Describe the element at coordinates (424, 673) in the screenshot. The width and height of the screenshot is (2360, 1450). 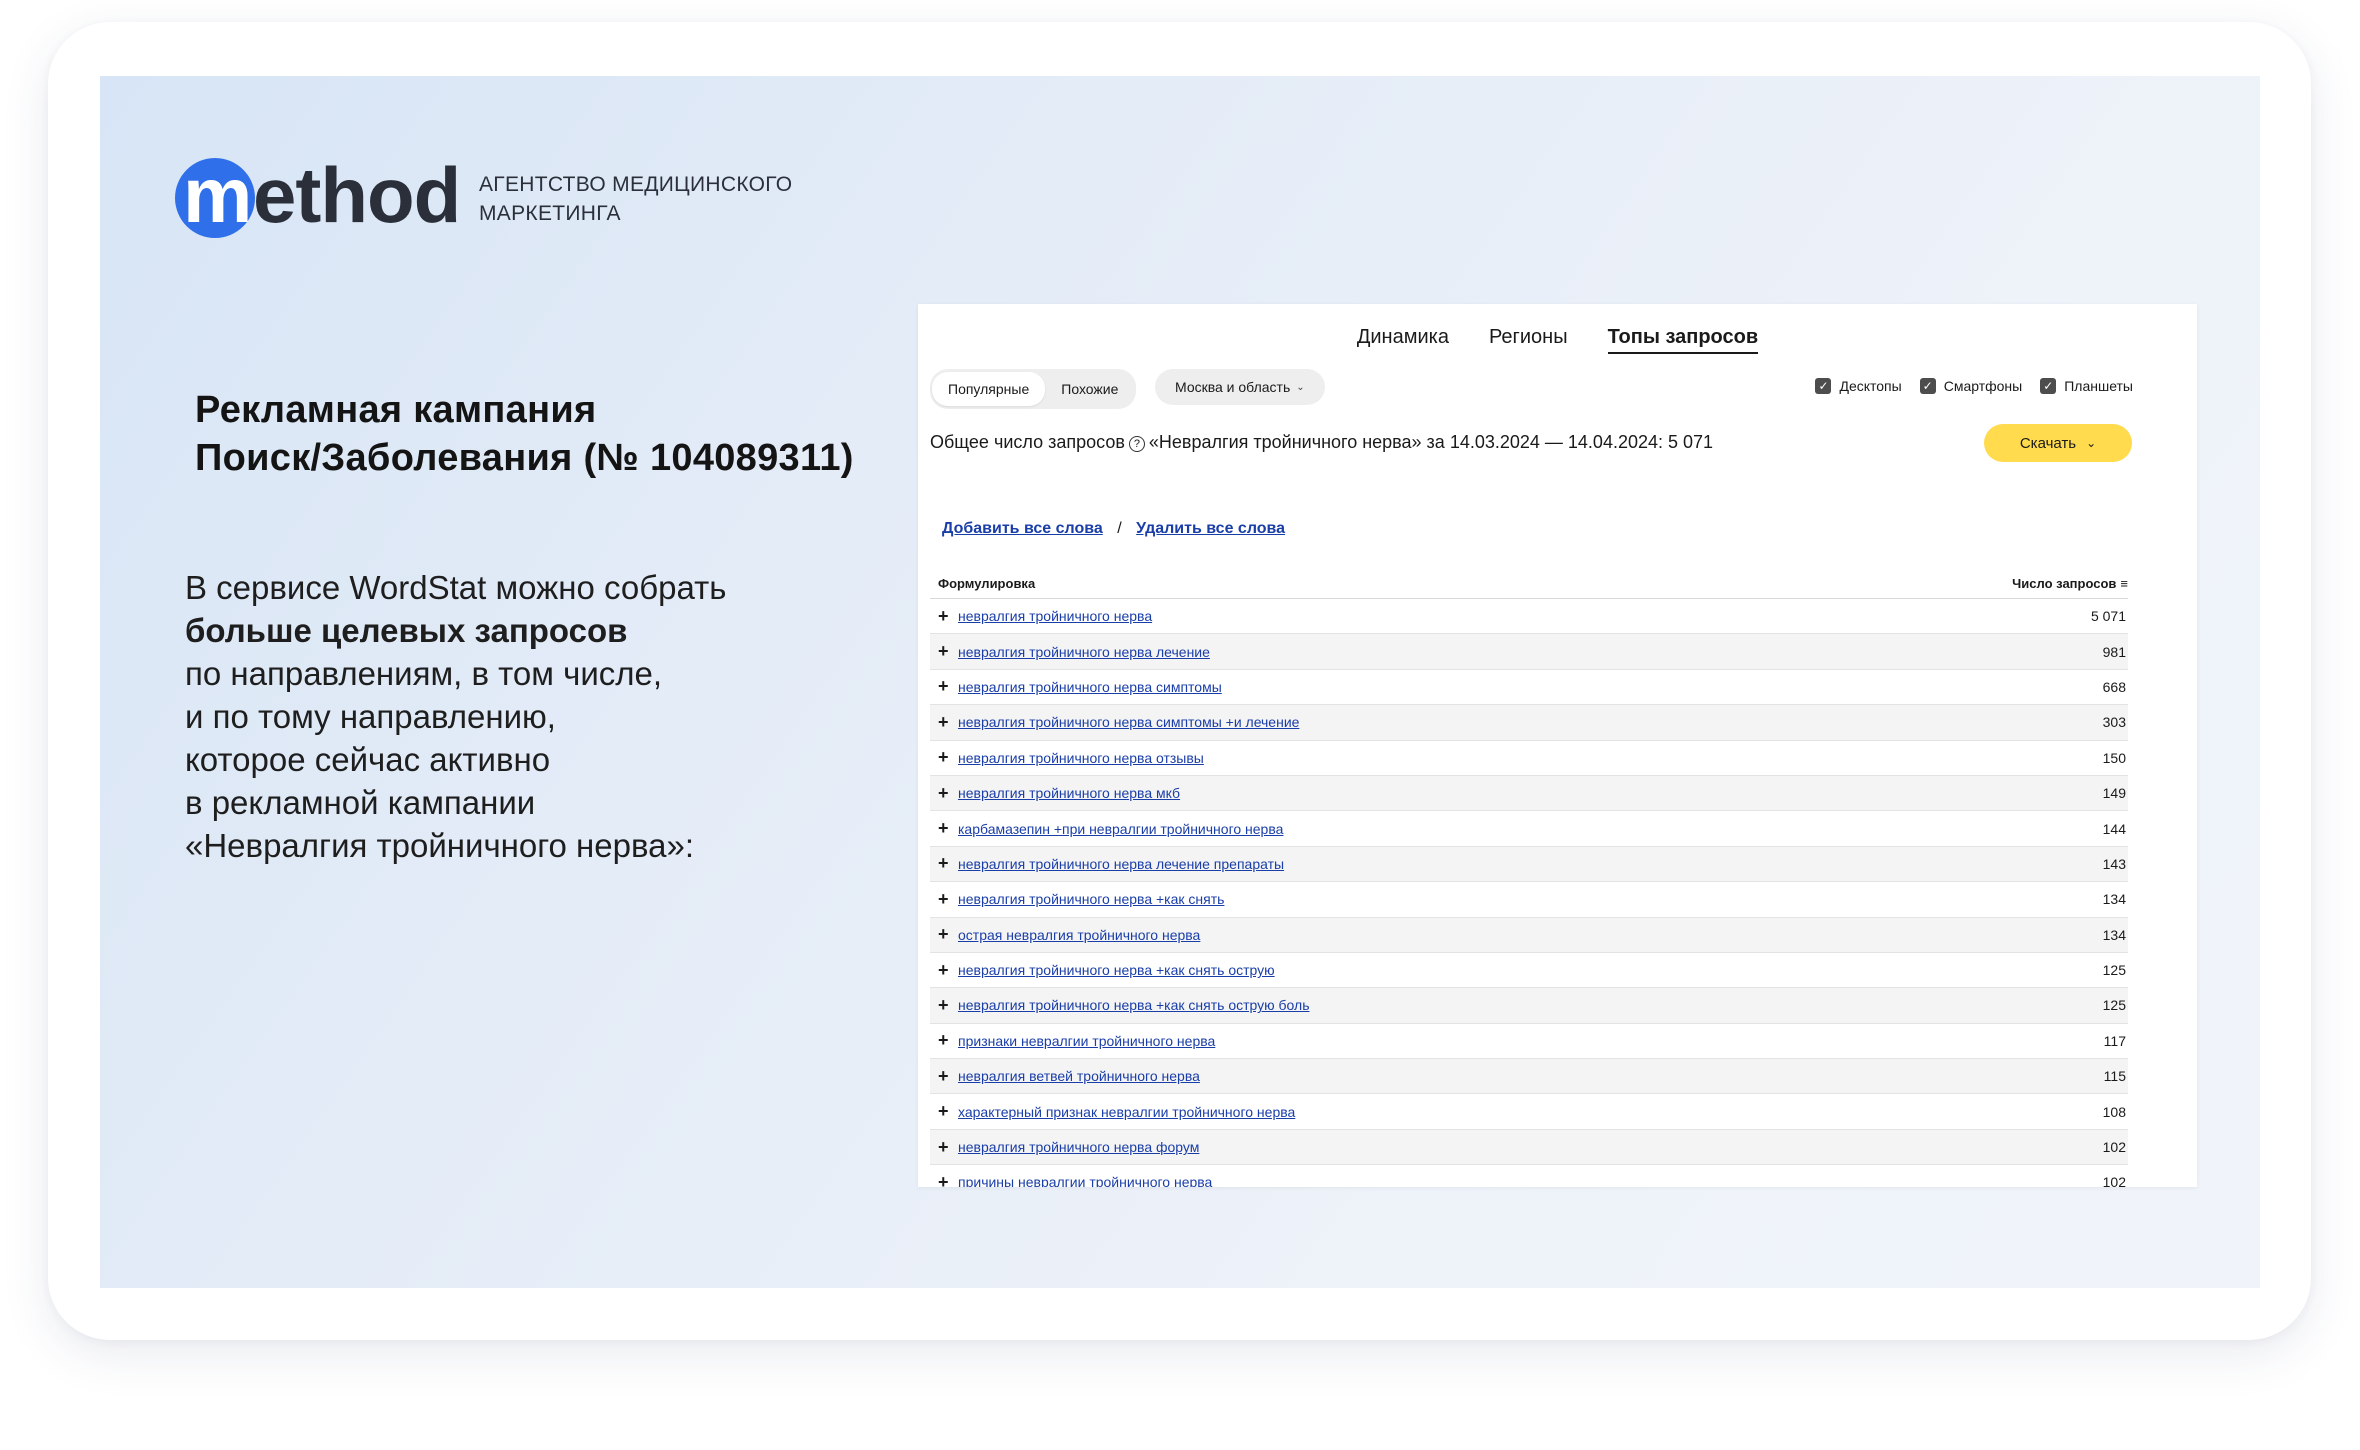
I see `description-line: по направлениям, в том числе,` at that location.